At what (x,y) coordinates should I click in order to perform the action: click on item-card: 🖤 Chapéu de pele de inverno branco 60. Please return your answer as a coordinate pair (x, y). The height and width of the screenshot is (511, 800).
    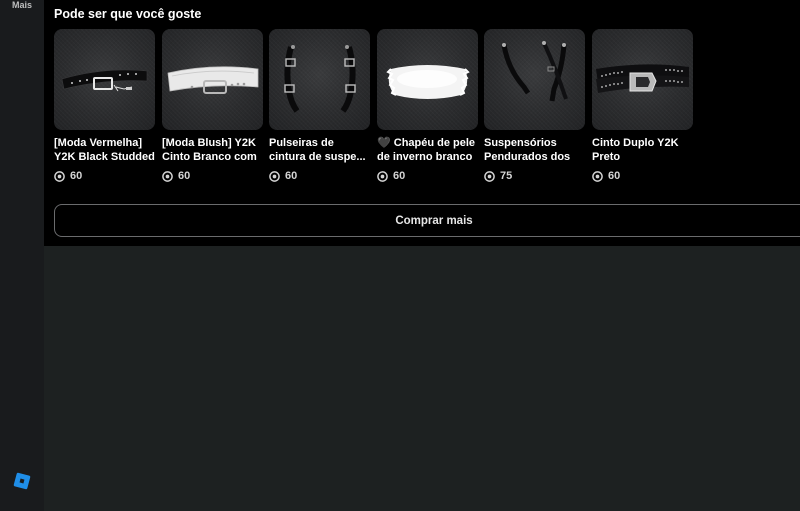
    Looking at the image, I should click on (427, 105).